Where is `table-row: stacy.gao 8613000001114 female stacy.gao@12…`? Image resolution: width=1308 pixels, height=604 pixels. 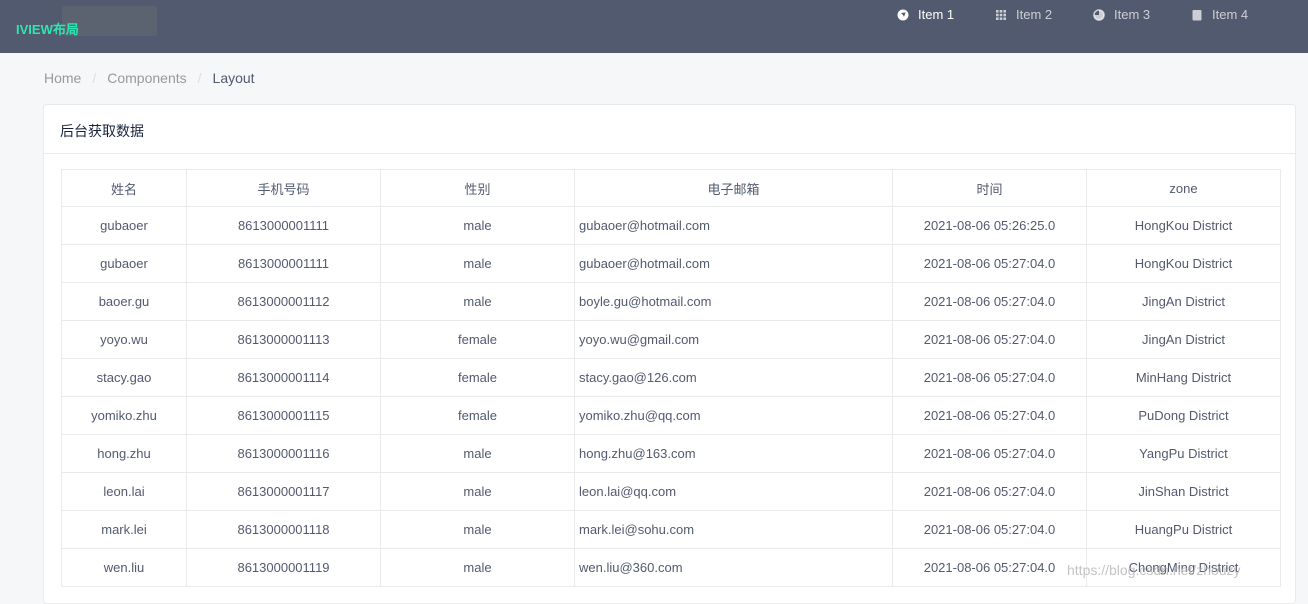 table-row: stacy.gao 8613000001114 female stacy.gao@12… is located at coordinates (671, 377).